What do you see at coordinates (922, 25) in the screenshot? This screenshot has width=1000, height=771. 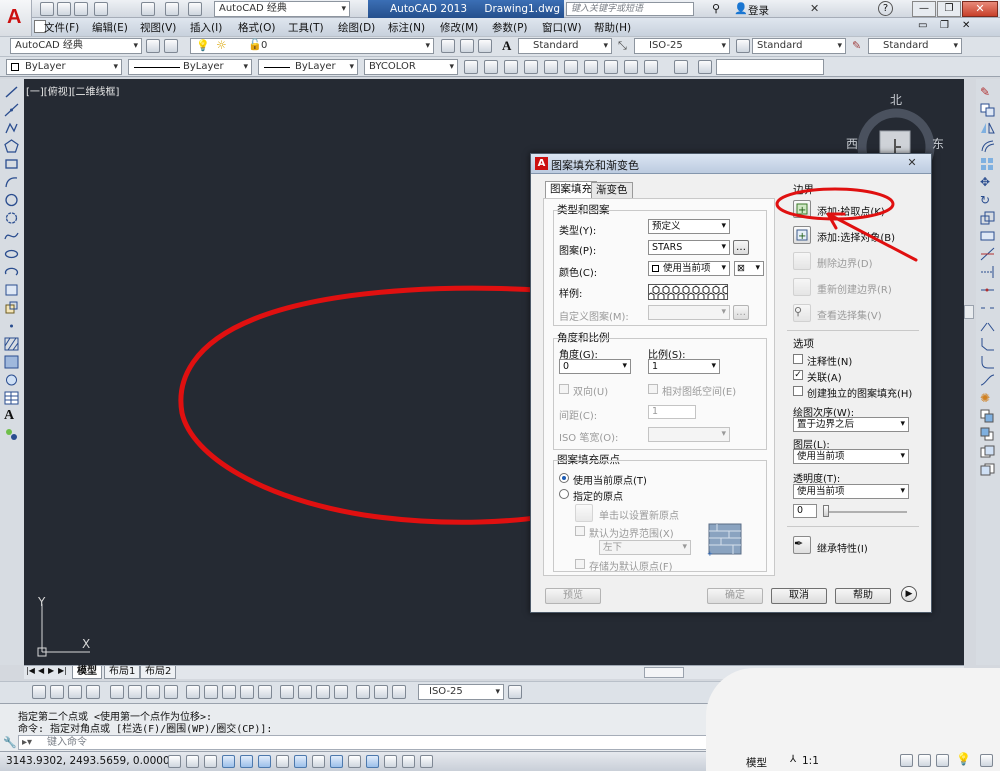 I see `doc-min-icon: ▭` at bounding box center [922, 25].